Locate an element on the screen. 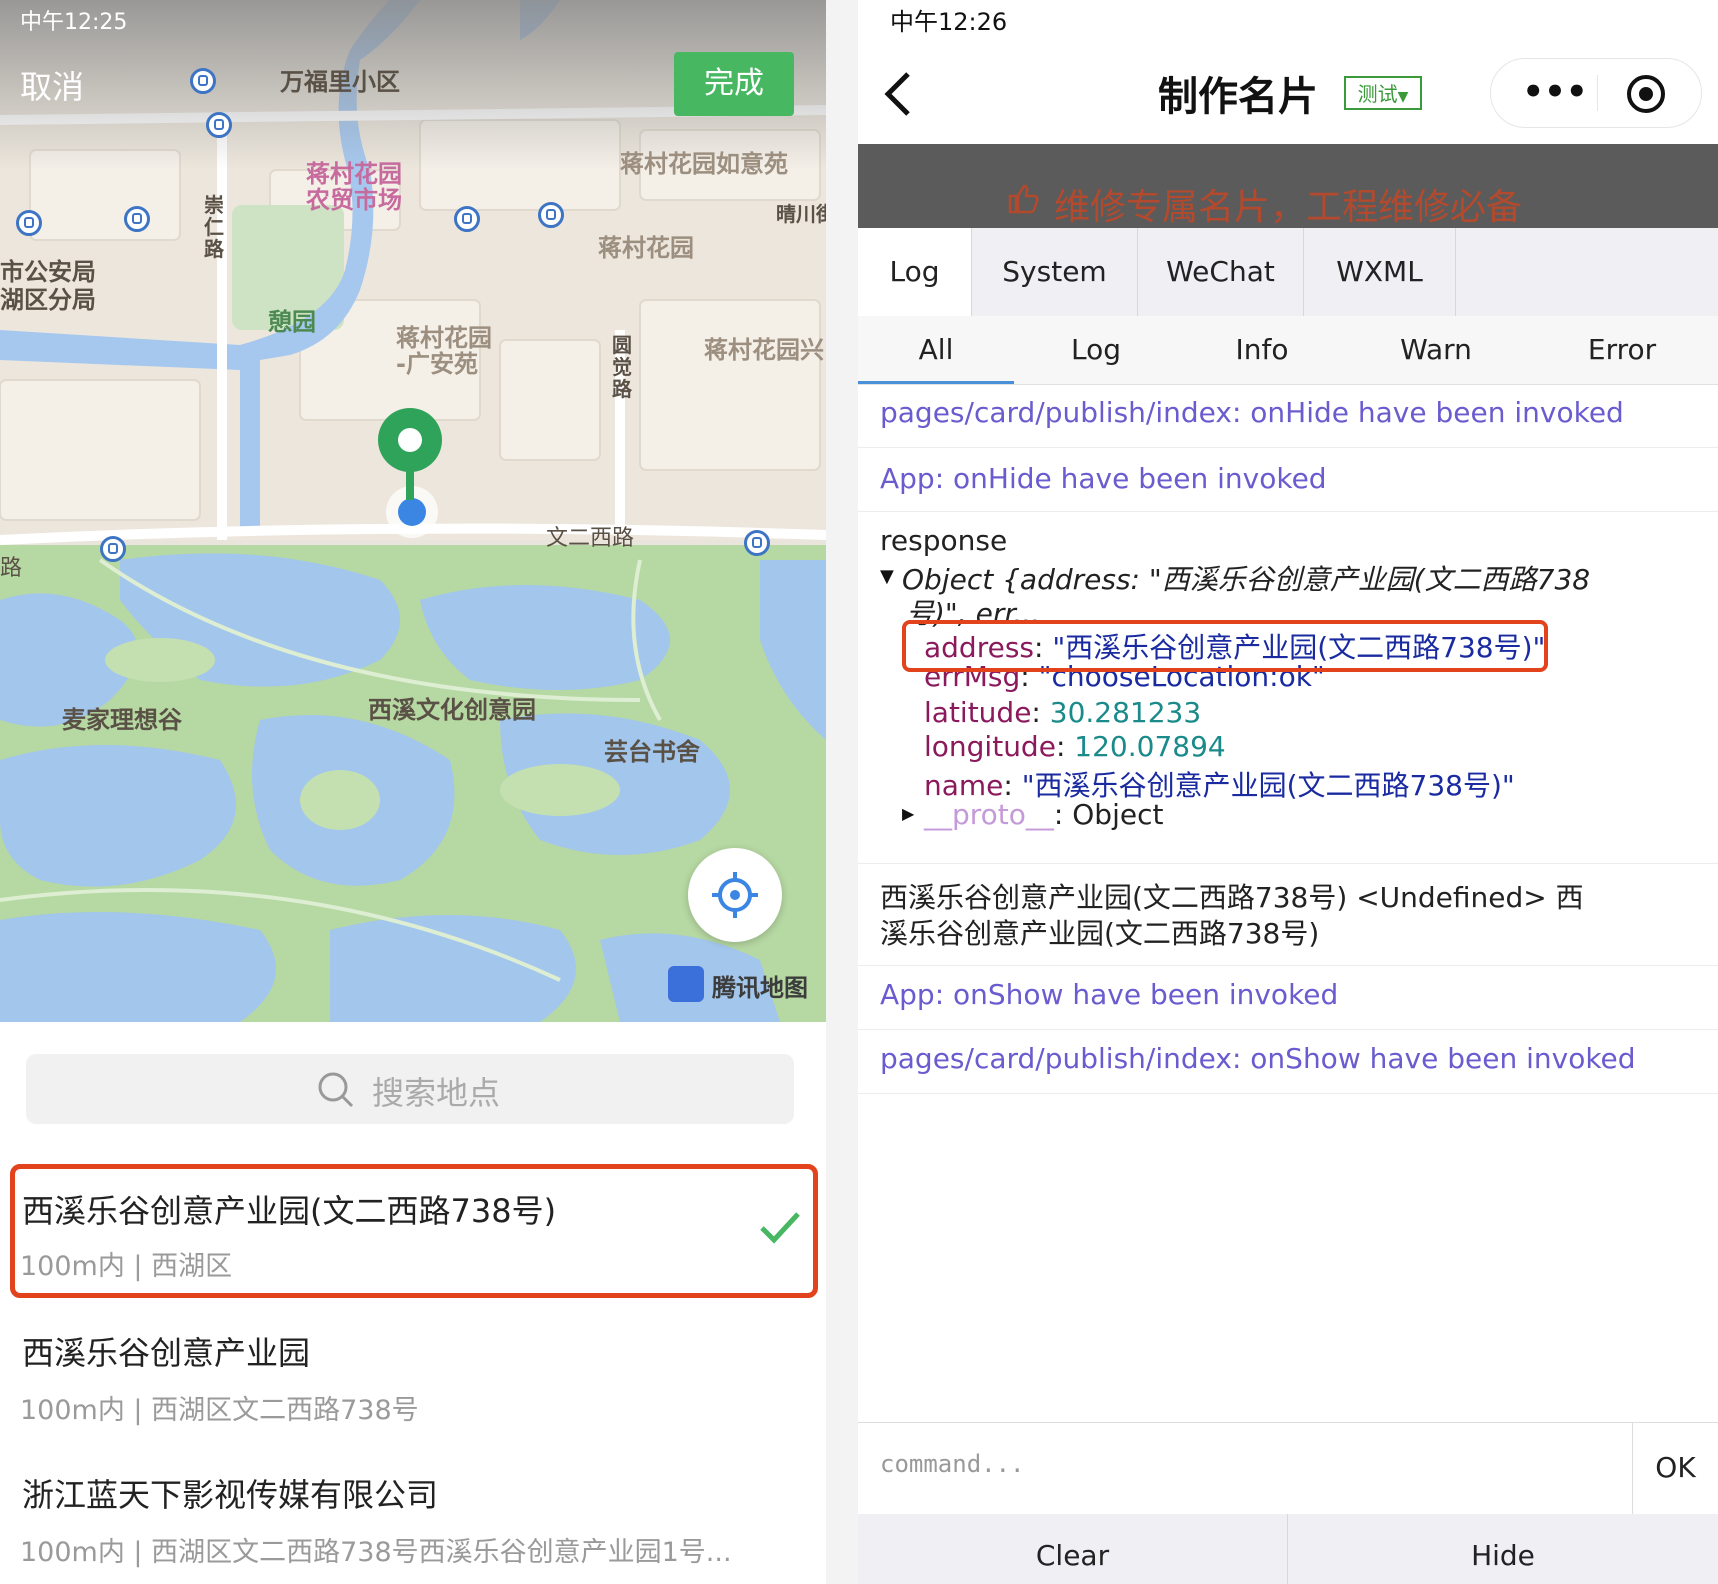  map-label-yuntai: 芸台书舍 is located at coordinates (652, 752).